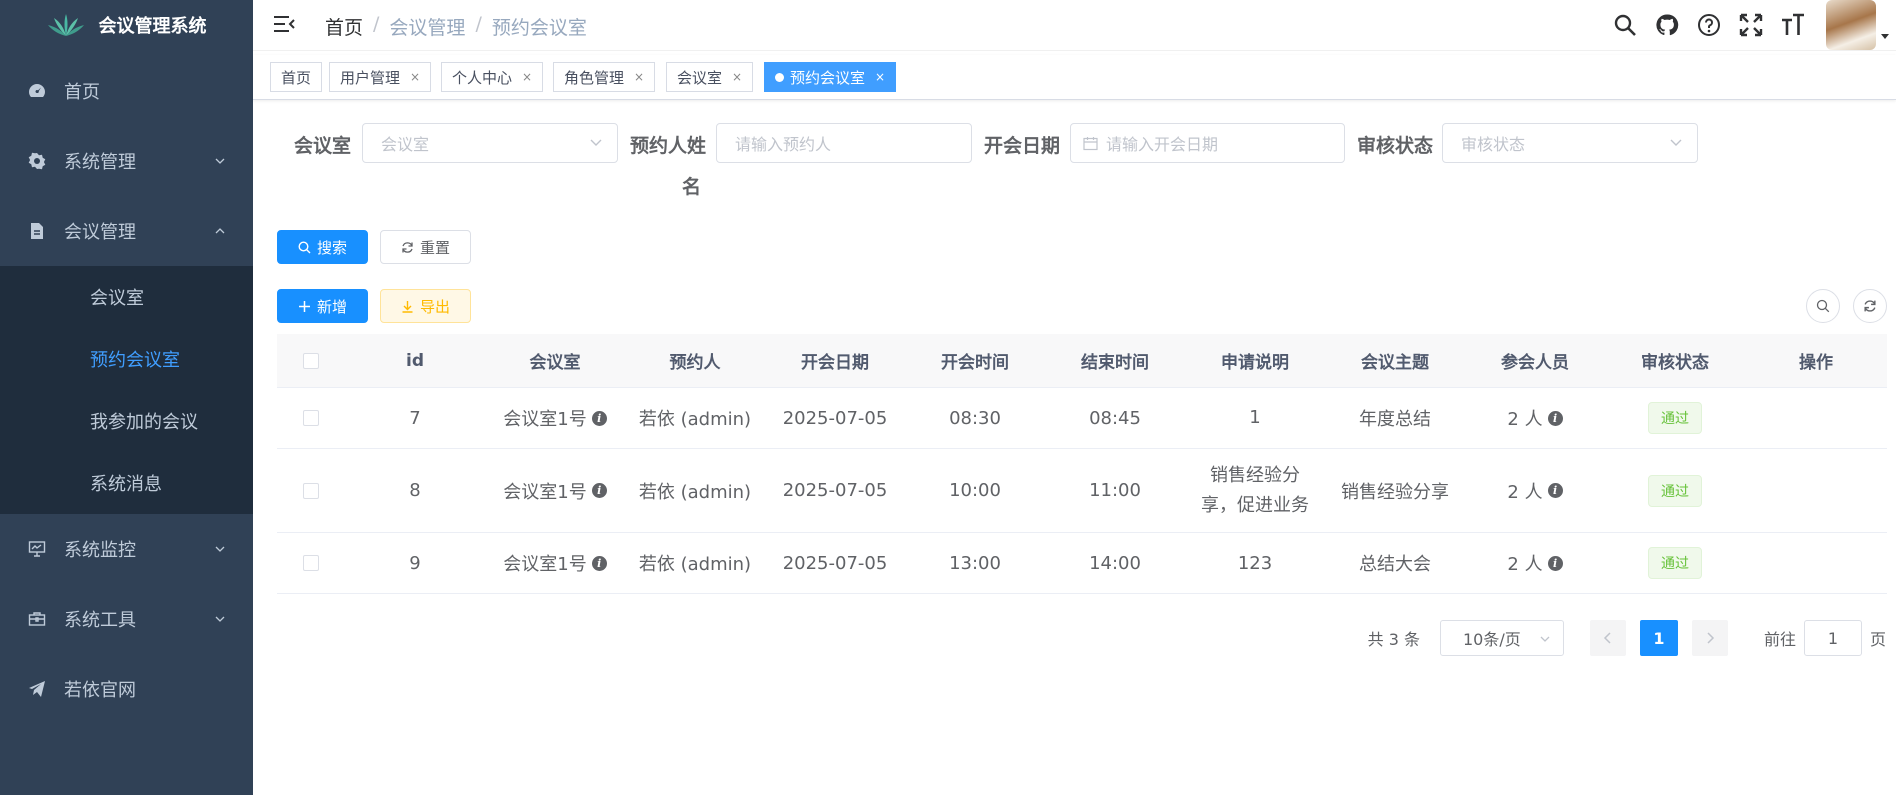 The height and width of the screenshot is (795, 1896). What do you see at coordinates (1823, 306) in the screenshot?
I see `toggle-search-button` at bounding box center [1823, 306].